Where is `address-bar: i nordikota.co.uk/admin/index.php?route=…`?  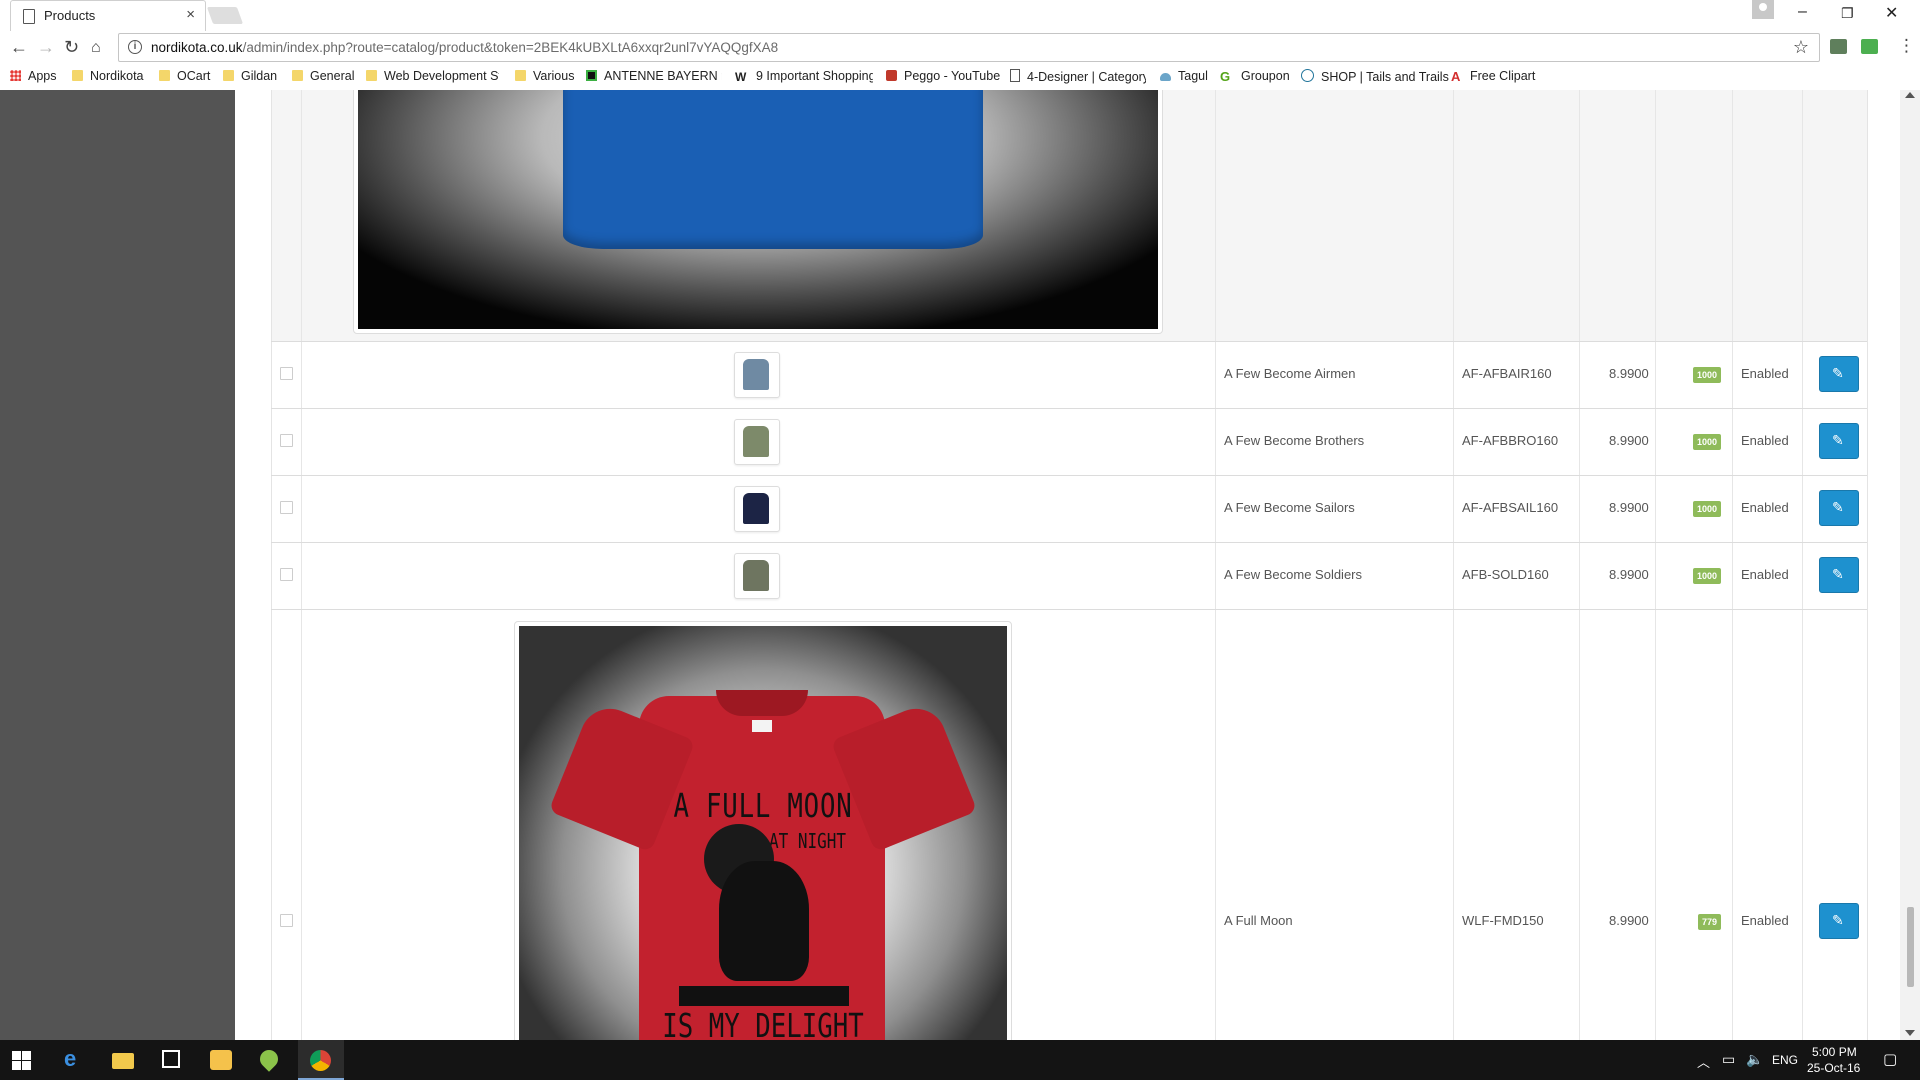 address-bar: i nordikota.co.uk/admin/index.php?route=… is located at coordinates (969, 47).